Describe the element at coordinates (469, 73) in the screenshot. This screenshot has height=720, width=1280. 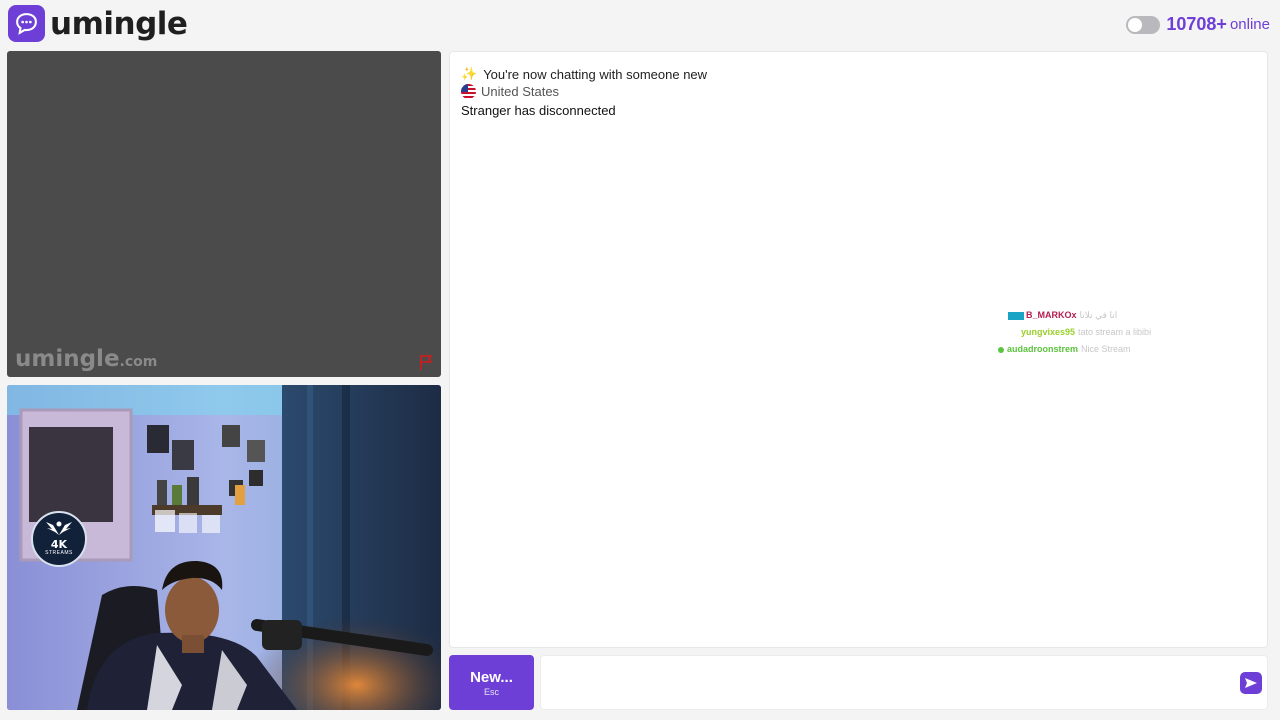
I see `sparkles-icon: ✨` at that location.